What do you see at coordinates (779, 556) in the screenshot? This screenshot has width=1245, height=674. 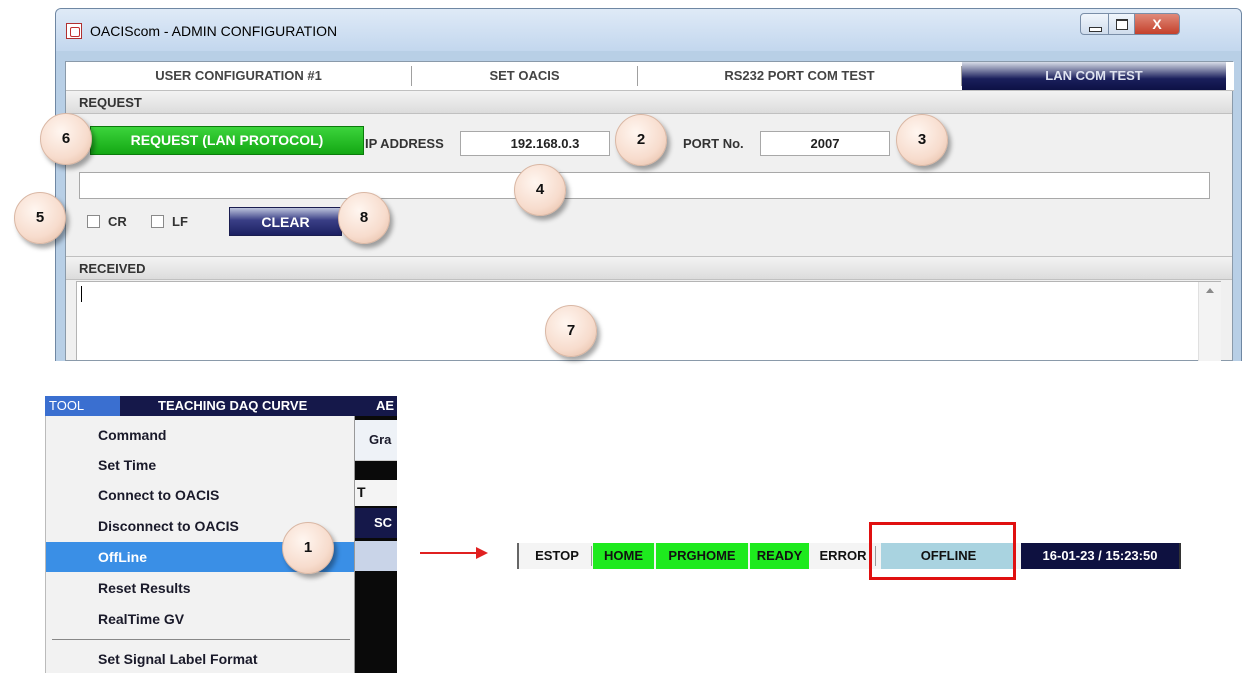 I see `status-ready: READY` at bounding box center [779, 556].